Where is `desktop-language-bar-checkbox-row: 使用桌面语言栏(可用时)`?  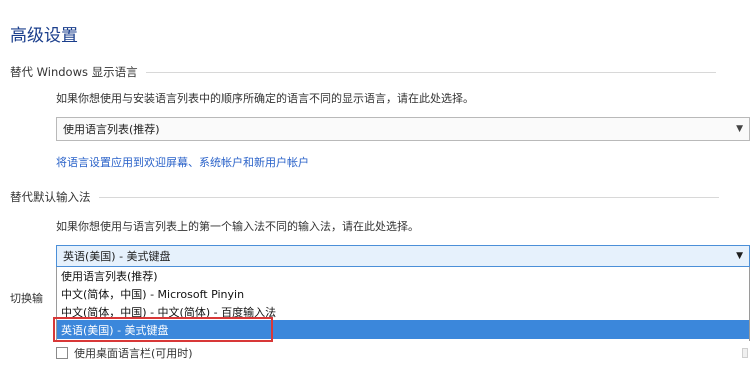 desktop-language-bar-checkbox-row: 使用桌面语言栏(可用时) is located at coordinates (124, 353).